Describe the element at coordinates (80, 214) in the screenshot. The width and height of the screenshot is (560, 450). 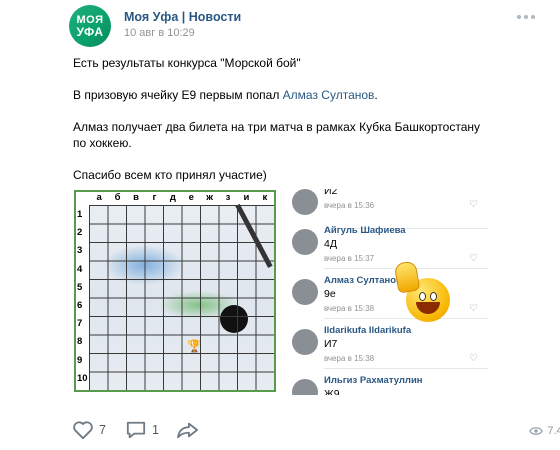
I see `row-number: 1` at that location.